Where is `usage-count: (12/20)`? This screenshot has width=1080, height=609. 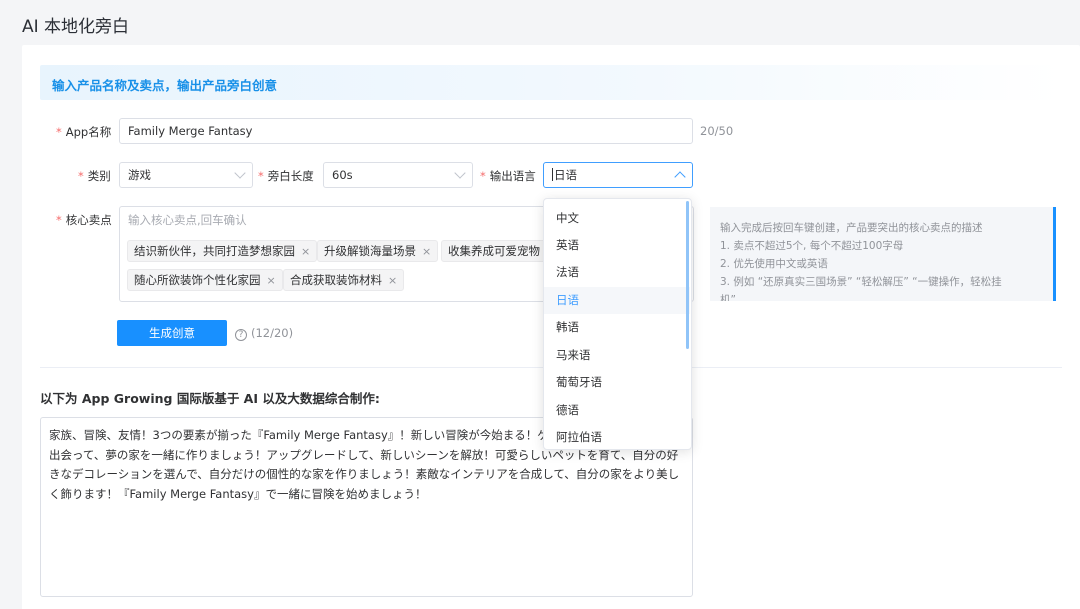 usage-count: (12/20) is located at coordinates (272, 333).